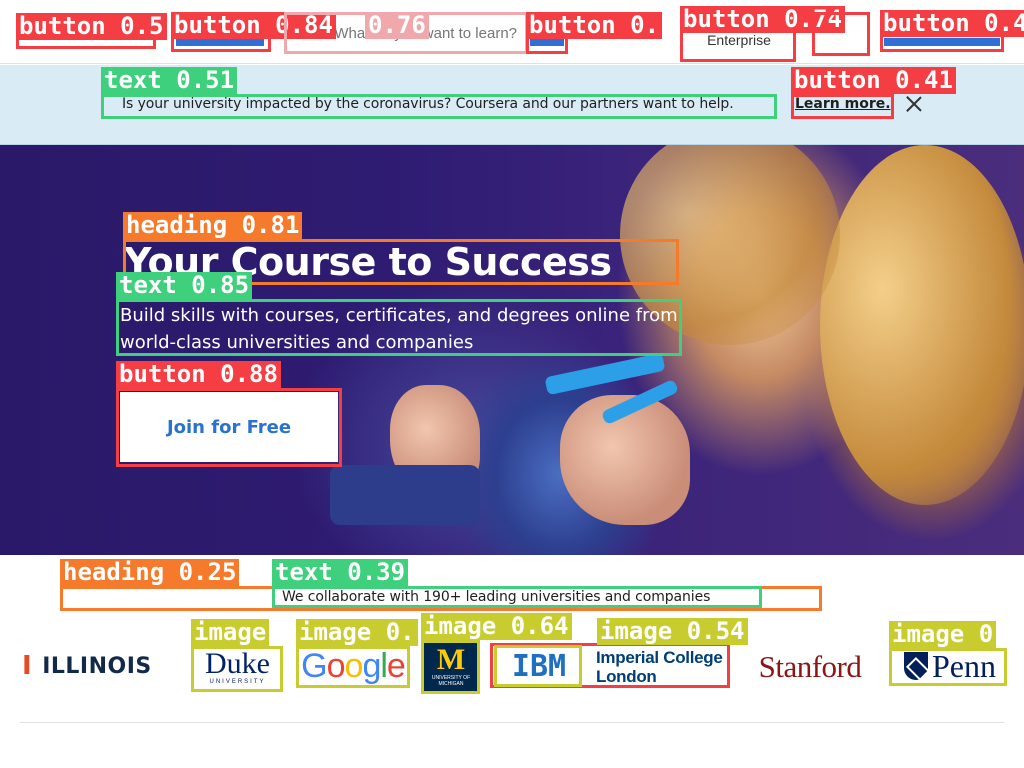  I want to click on top-header: What do you want to learn? Enterprise, so click(512, 32).